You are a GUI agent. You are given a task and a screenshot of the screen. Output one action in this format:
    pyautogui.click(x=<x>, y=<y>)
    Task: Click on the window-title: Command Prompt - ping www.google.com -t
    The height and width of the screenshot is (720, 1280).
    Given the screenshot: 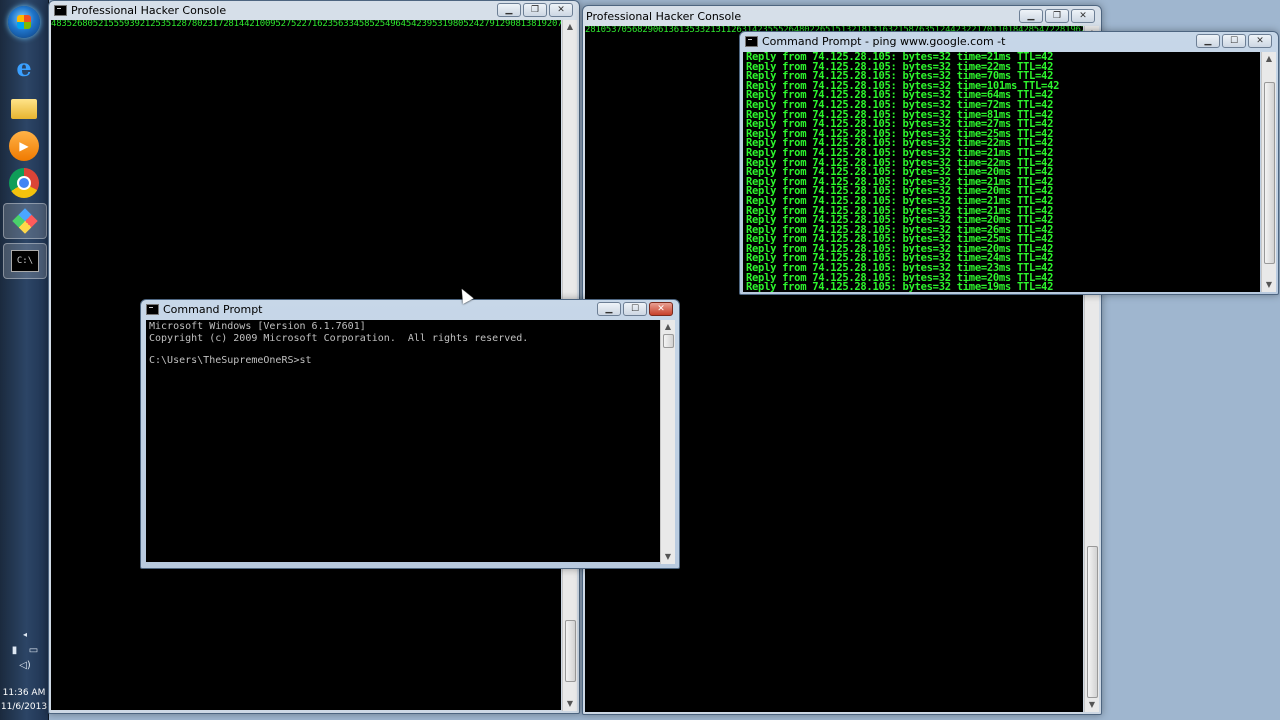 What is the action you would take?
    pyautogui.click(x=884, y=41)
    